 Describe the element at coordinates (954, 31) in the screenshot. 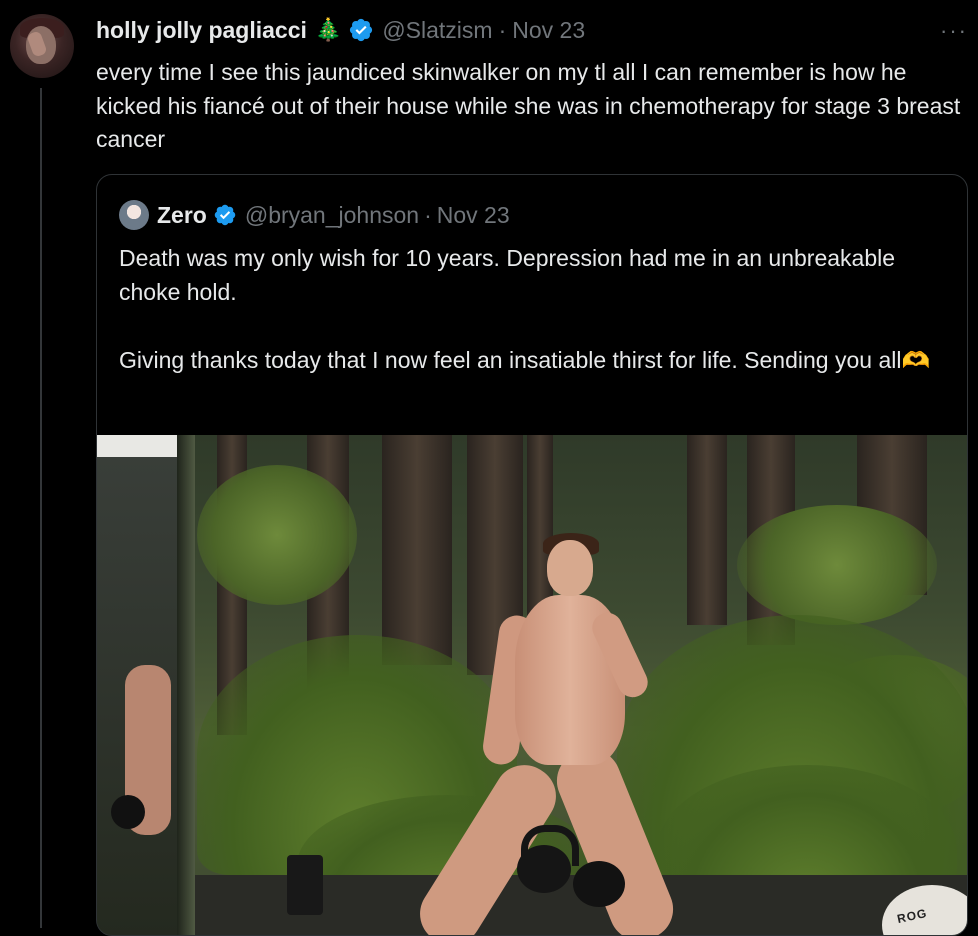

I see `more-options-icon: ···` at that location.